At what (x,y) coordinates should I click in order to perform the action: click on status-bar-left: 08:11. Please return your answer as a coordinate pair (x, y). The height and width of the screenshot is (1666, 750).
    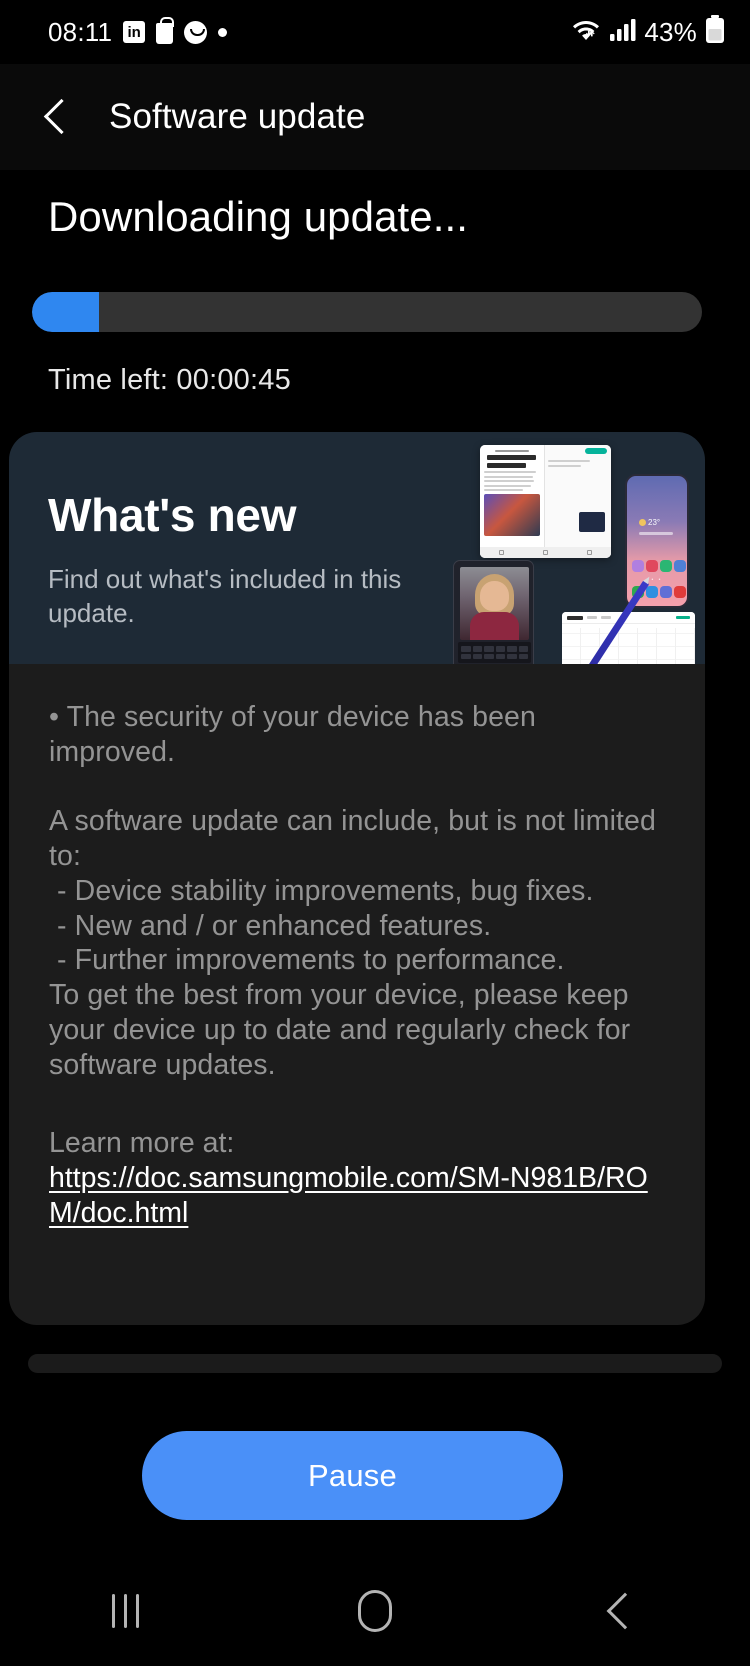
    Looking at the image, I should click on (138, 32).